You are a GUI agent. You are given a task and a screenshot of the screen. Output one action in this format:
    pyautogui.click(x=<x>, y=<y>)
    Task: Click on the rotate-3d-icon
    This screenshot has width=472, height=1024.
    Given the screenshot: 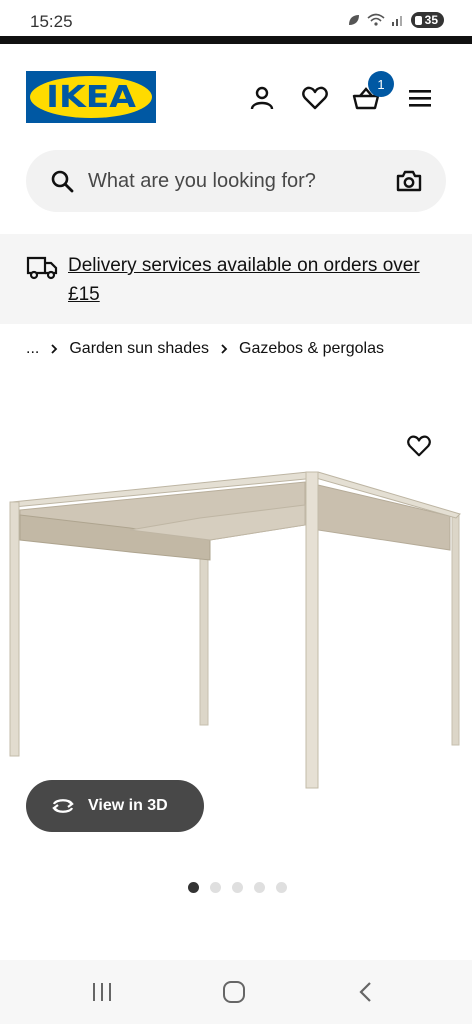 What is the action you would take?
    pyautogui.click(x=63, y=806)
    